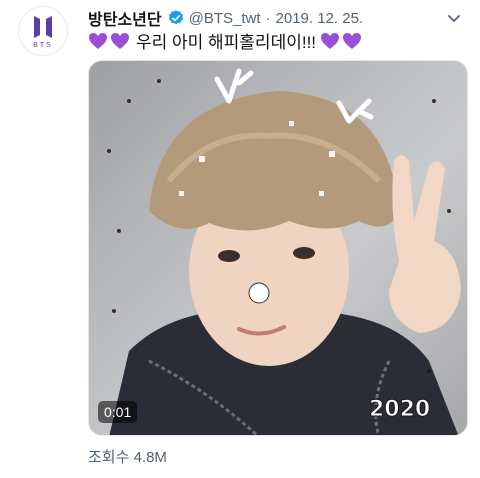  I want to click on tweet-header: 방탄소년단 @BTS_twt · 2019. 12. 25., so click(277, 18).